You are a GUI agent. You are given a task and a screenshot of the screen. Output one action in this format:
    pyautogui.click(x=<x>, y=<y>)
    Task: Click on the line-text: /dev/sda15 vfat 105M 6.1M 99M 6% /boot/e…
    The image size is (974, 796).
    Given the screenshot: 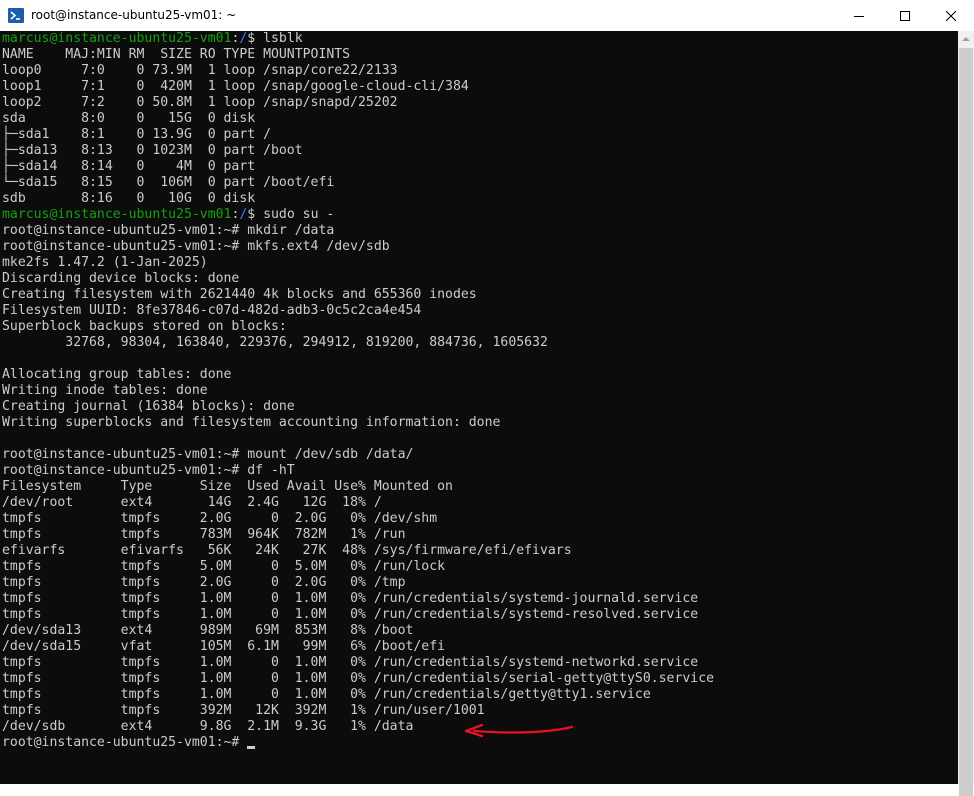 What is the action you would take?
    pyautogui.click(x=224, y=646)
    